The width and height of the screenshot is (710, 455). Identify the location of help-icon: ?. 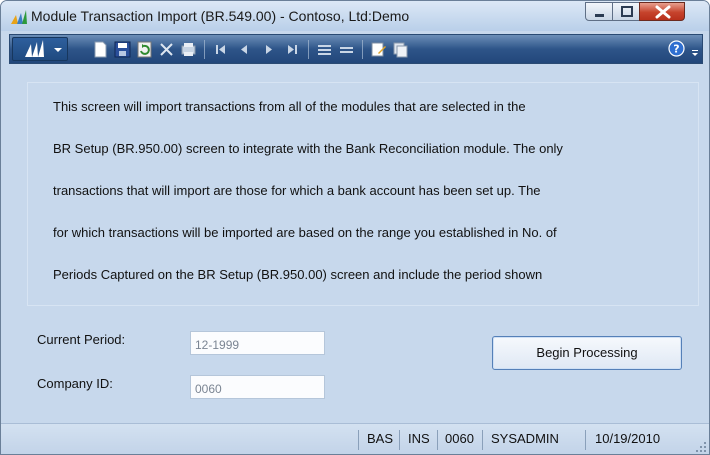
(676, 48).